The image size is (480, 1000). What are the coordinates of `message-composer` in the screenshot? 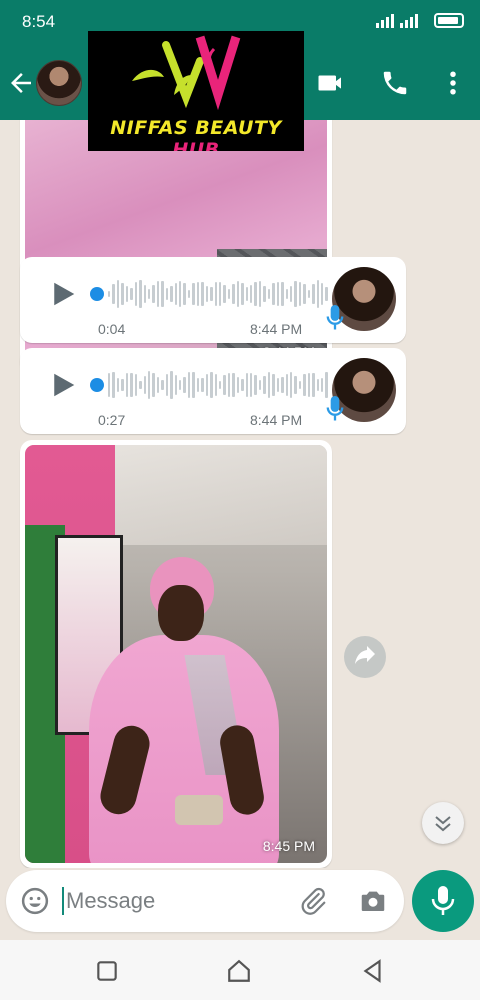 It's located at (205, 901).